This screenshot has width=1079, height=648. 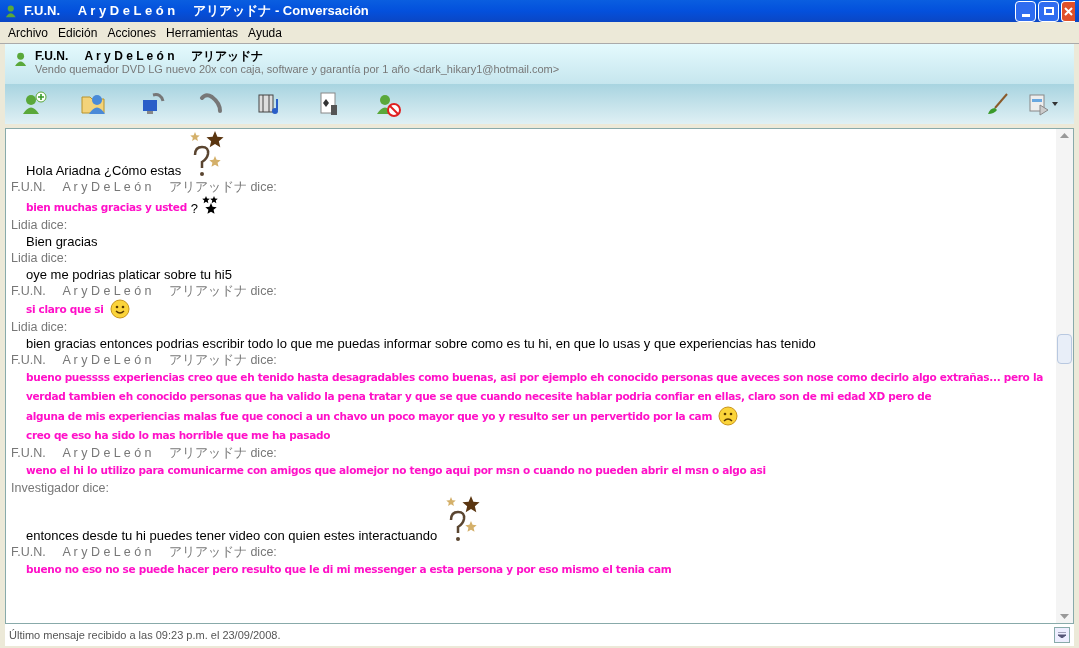 I want to click on expand-button, so click(x=1062, y=635).